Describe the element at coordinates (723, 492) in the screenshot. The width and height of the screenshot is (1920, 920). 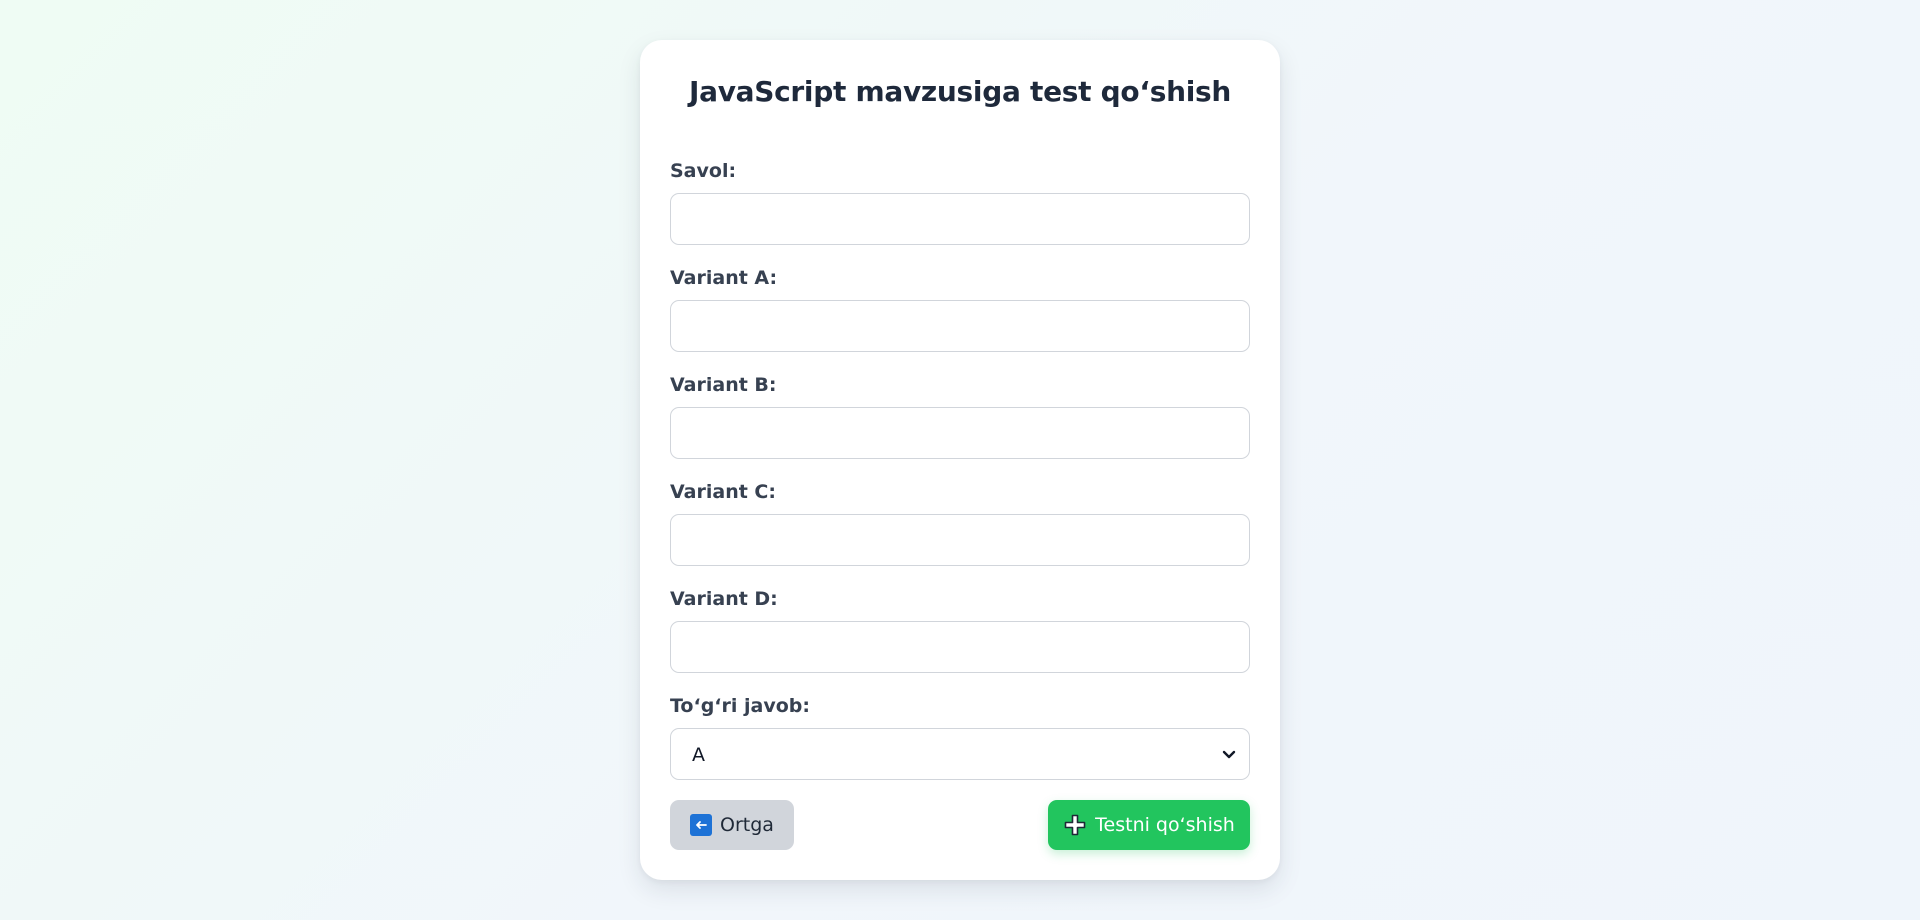
I see `option-c-label: Variant C:` at that location.